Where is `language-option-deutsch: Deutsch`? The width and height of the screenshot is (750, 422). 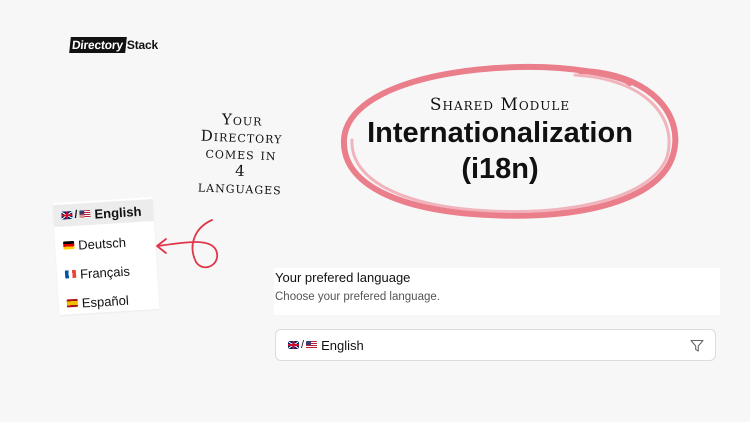 language-option-deutsch: Deutsch is located at coordinates (95, 244).